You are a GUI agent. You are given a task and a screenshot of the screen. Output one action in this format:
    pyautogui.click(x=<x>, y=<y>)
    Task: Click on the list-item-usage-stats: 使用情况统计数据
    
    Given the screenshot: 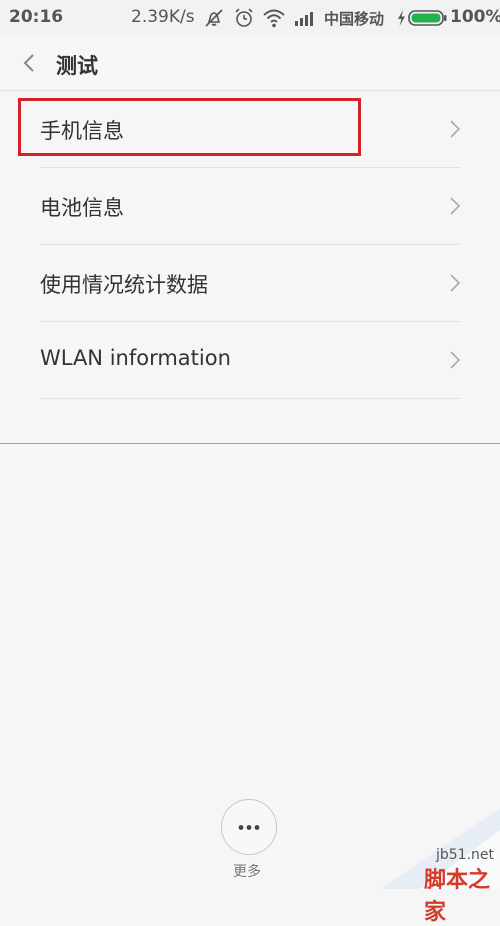 What is the action you would take?
    pyautogui.click(x=250, y=283)
    